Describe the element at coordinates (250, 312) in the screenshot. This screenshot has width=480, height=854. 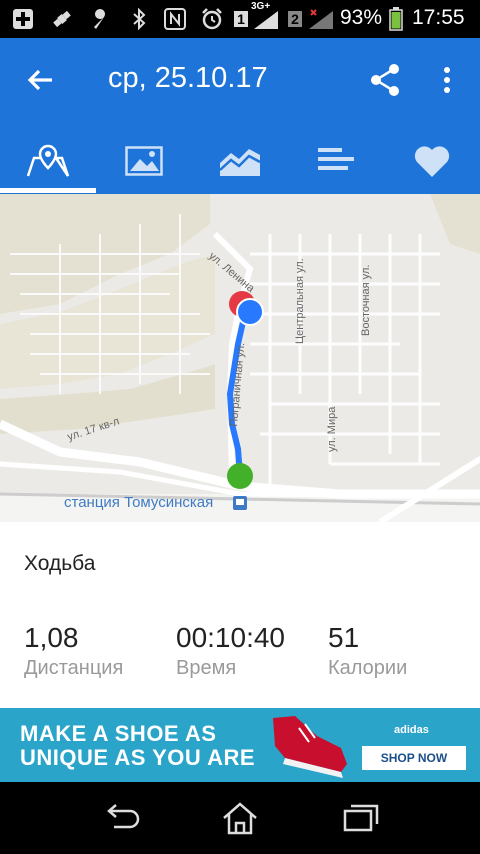
I see `current-position-marker` at that location.